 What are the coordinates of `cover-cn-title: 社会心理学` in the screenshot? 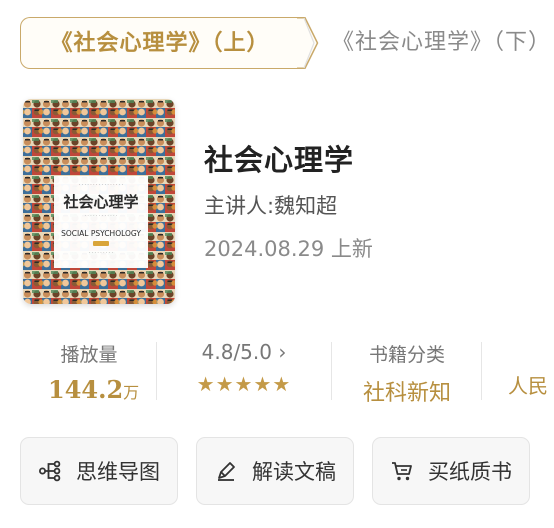 It's located at (100, 202).